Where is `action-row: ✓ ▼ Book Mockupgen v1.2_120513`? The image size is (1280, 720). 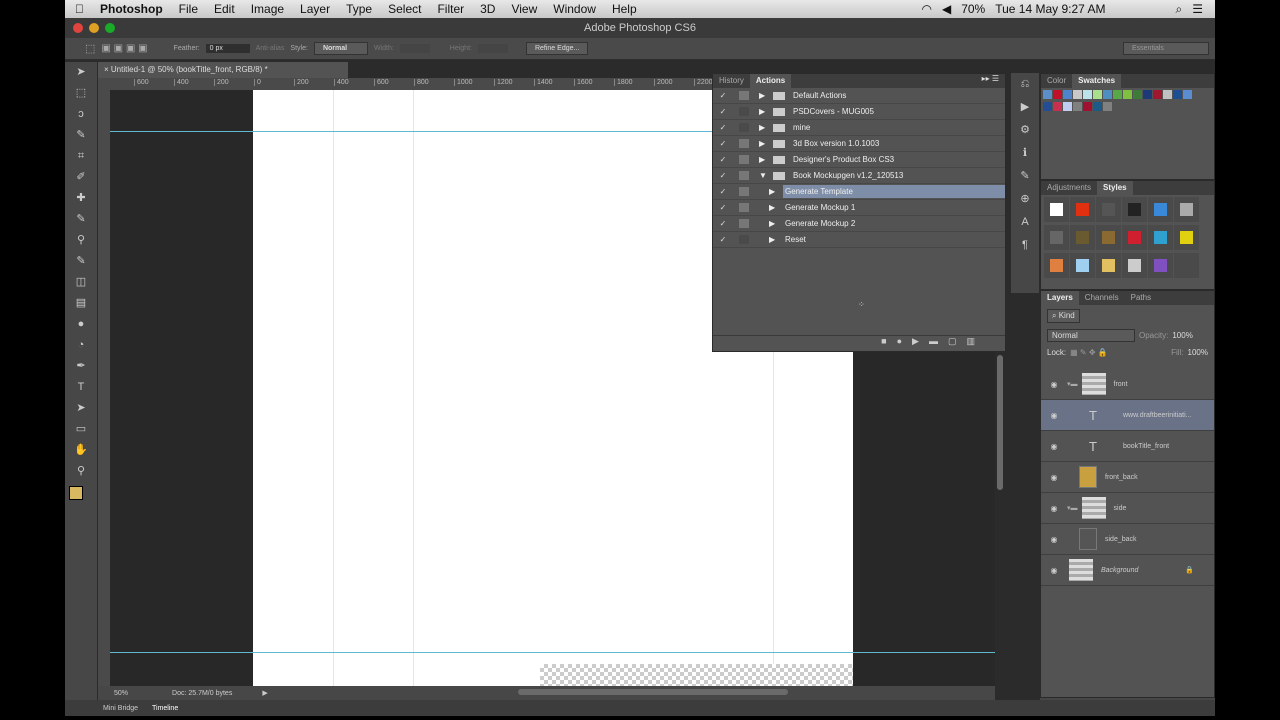 action-row: ✓ ▼ Book Mockupgen v1.2_120513 is located at coordinates (859, 176).